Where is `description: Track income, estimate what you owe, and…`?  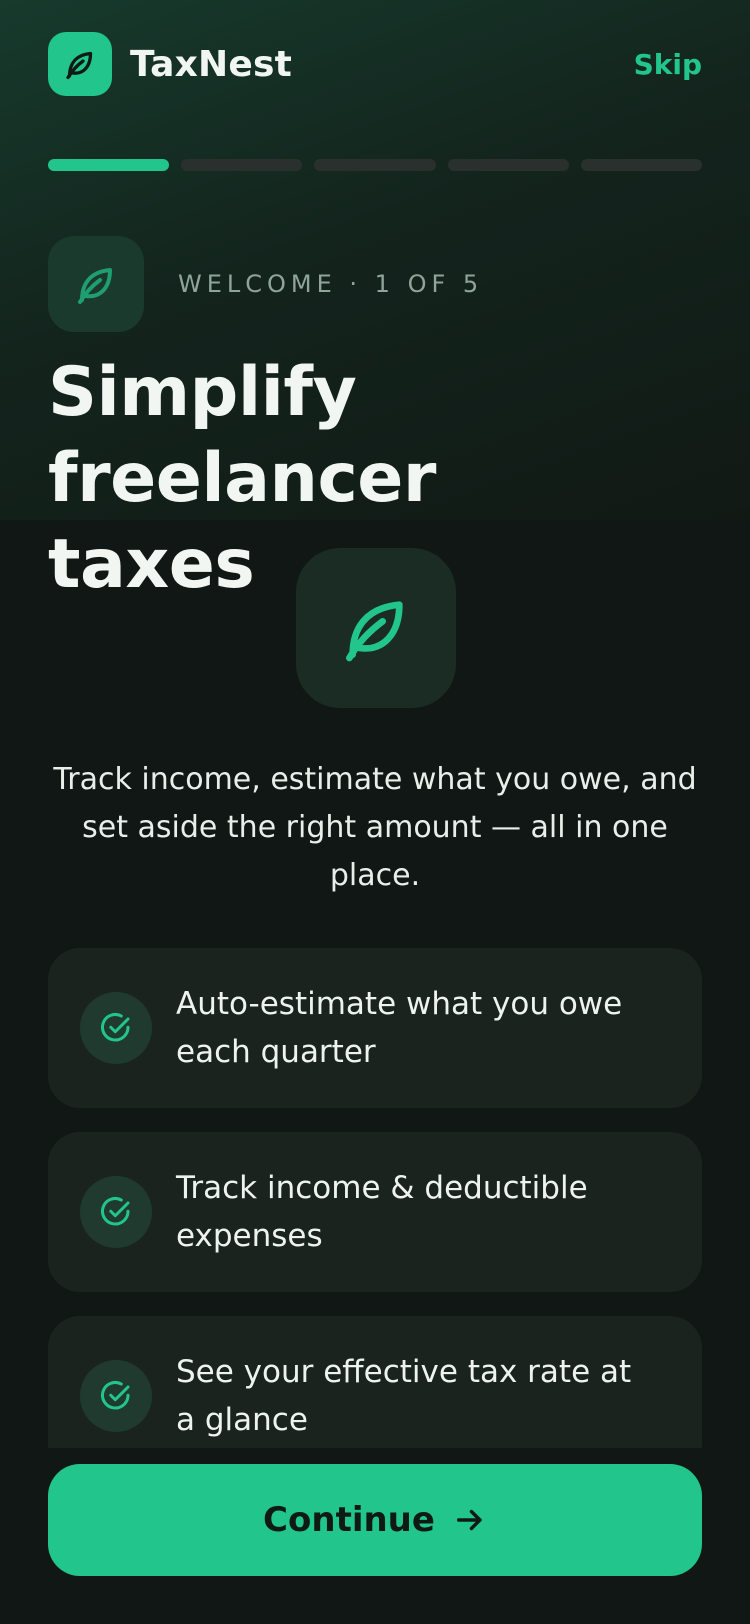 description: Track income, estimate what you owe, and… is located at coordinates (375, 827).